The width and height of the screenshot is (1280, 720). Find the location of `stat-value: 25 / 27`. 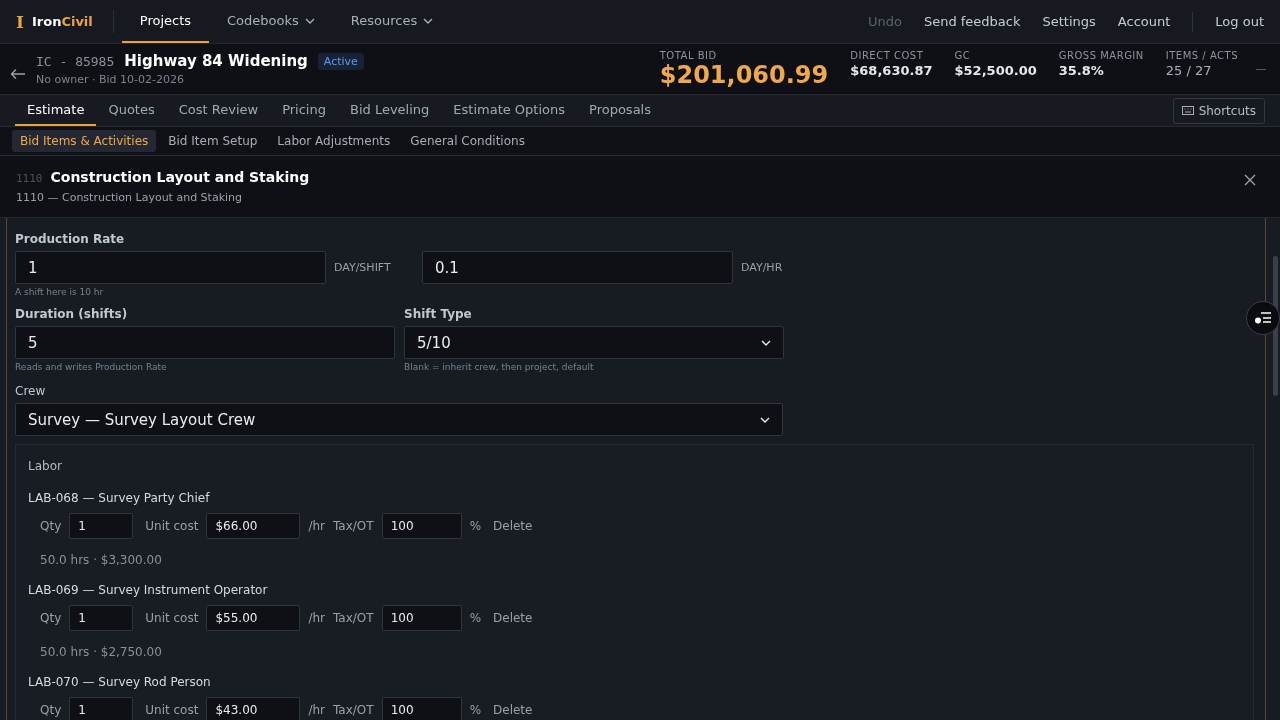

stat-value: 25 / 27 is located at coordinates (1189, 70).